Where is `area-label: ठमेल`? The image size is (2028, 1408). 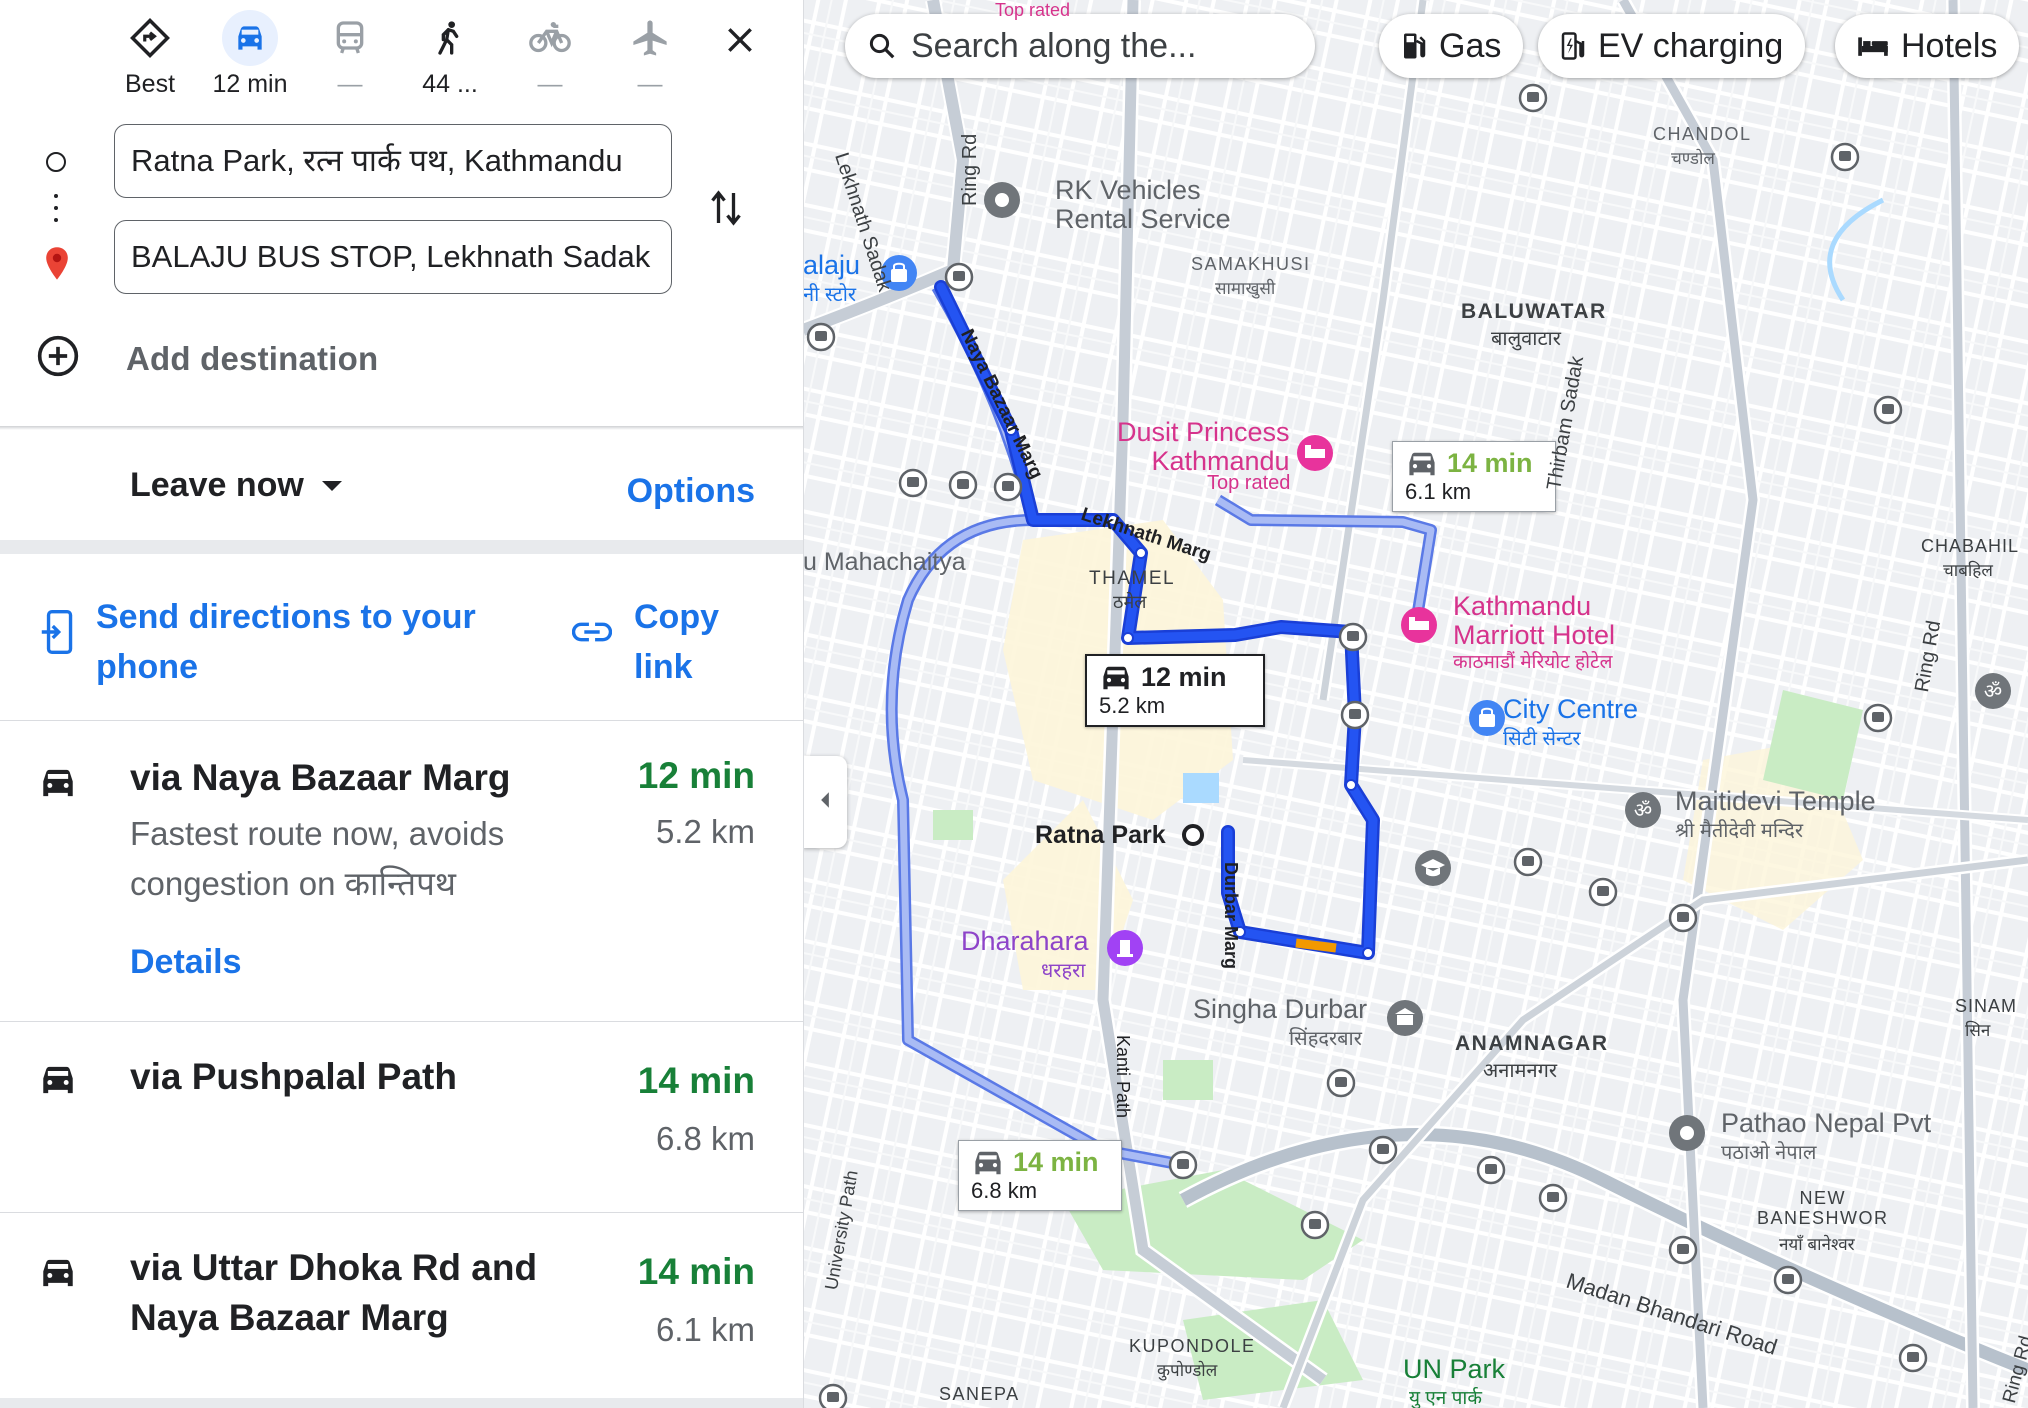
area-label: ठमेल is located at coordinates (1130, 602).